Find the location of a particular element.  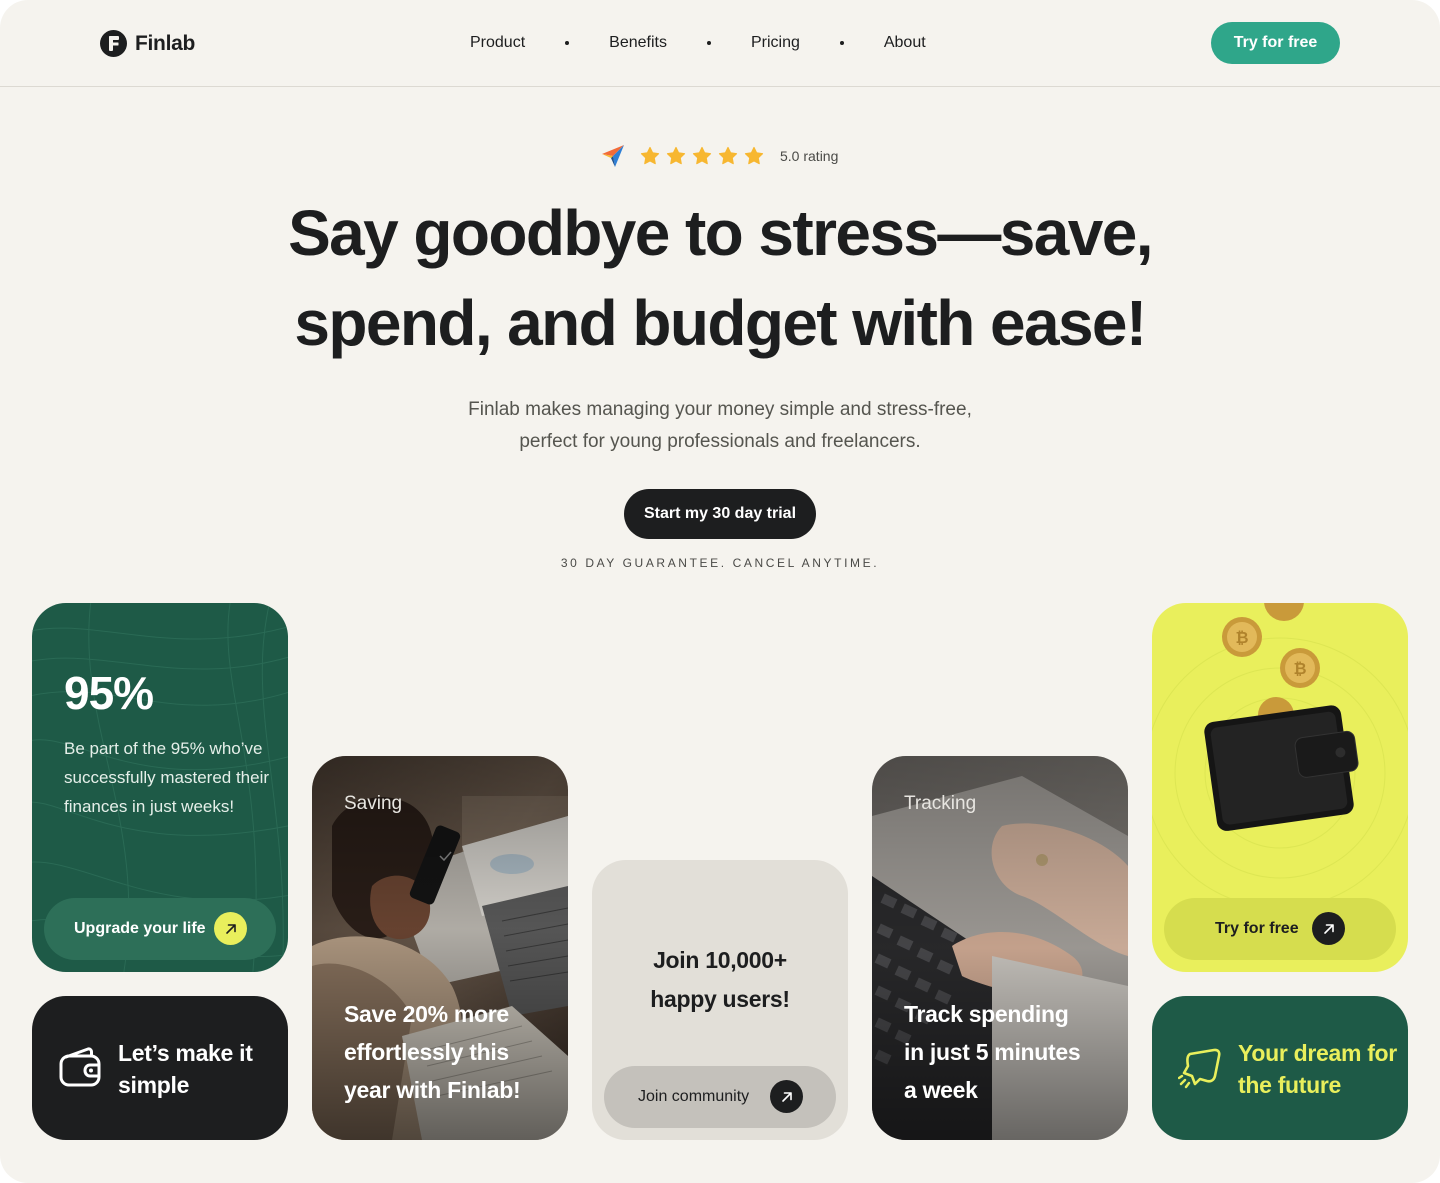

join-community-button: Join community is located at coordinates (720, 1097).